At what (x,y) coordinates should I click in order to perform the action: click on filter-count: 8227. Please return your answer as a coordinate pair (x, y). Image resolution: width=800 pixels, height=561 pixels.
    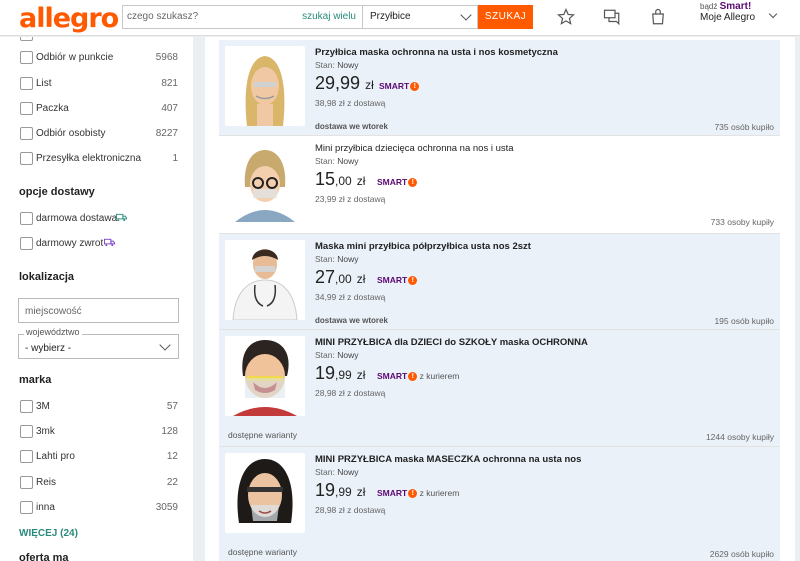
    Looking at the image, I should click on (166, 133).